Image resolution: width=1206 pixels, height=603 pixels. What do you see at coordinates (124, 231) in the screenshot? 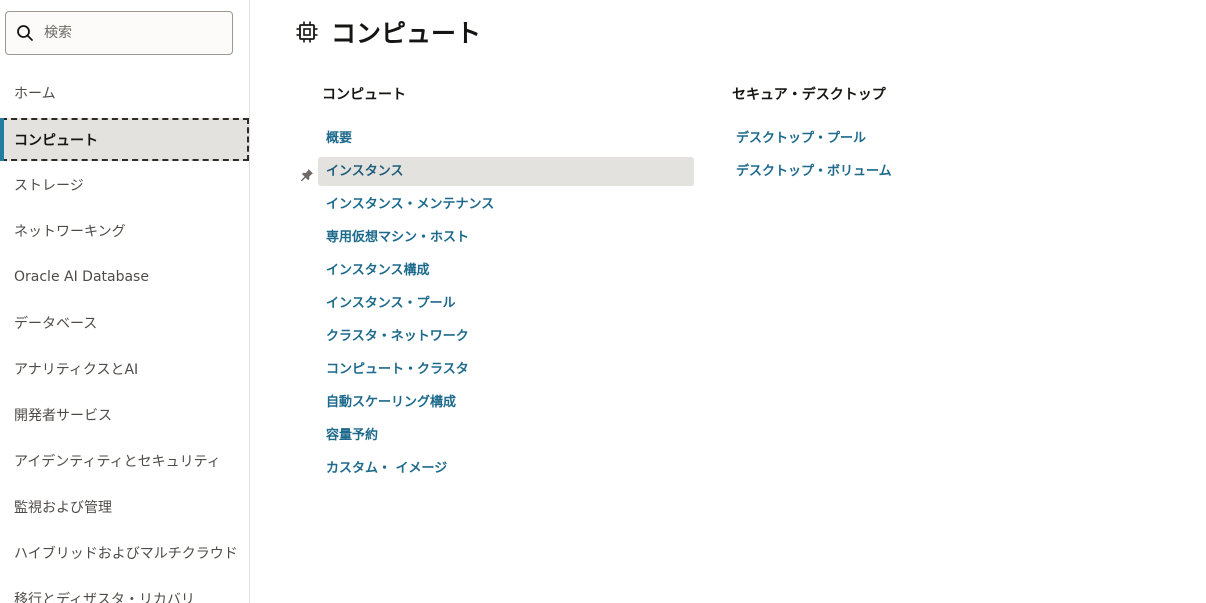
I see `sidebar-item-networking: ネットワーキング` at bounding box center [124, 231].